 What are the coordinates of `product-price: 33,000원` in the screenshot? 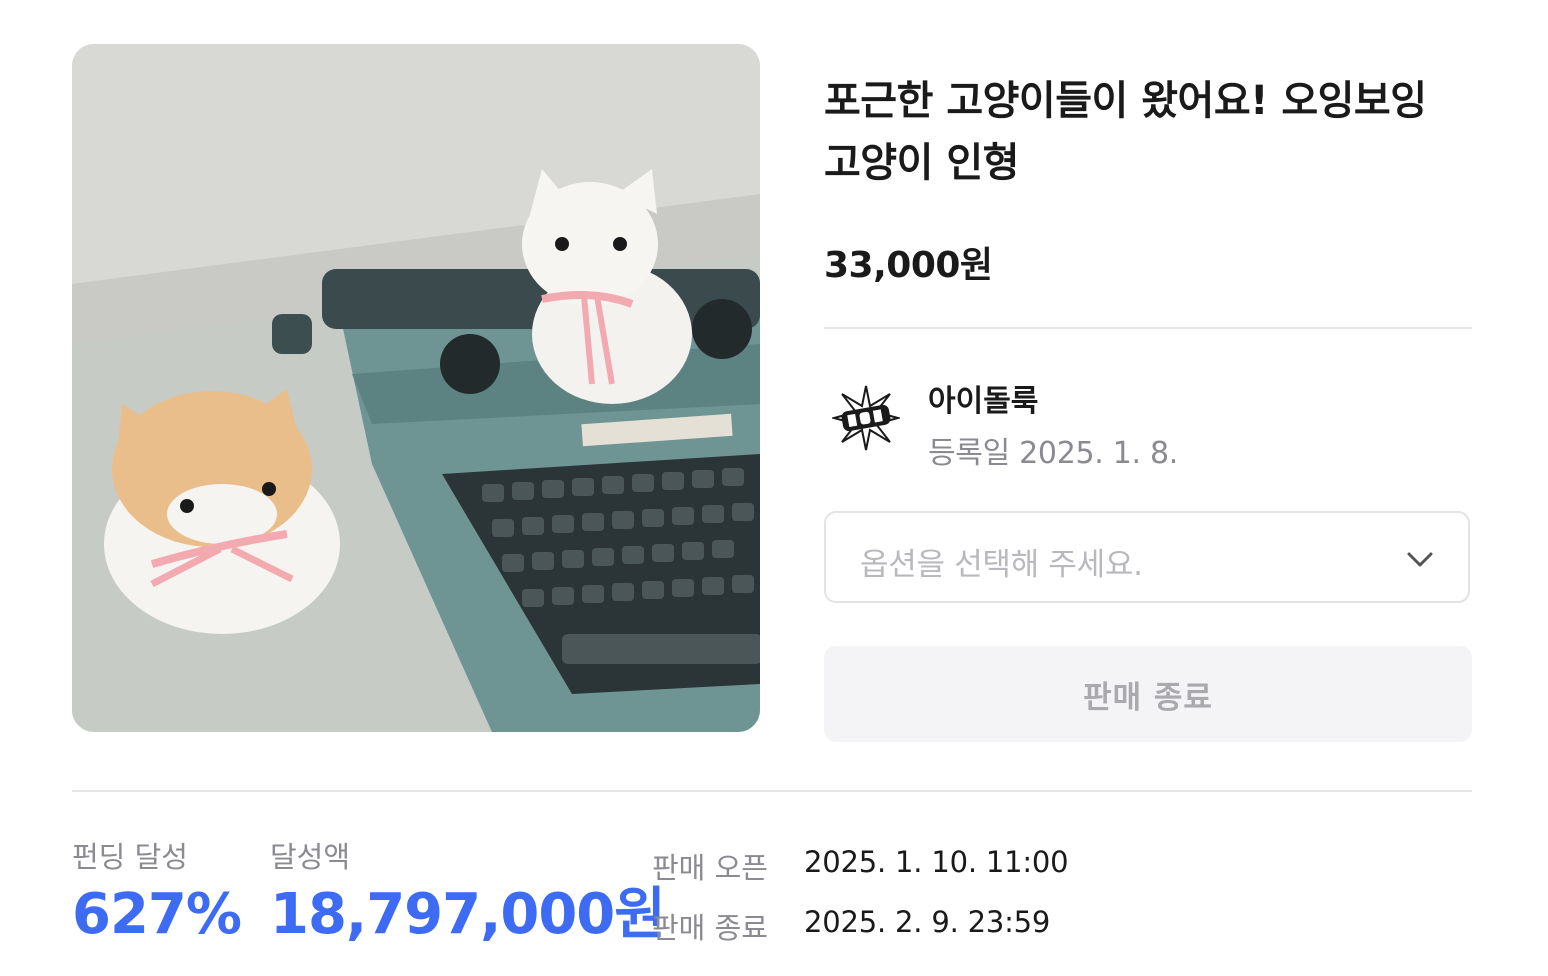 It's located at (908, 265).